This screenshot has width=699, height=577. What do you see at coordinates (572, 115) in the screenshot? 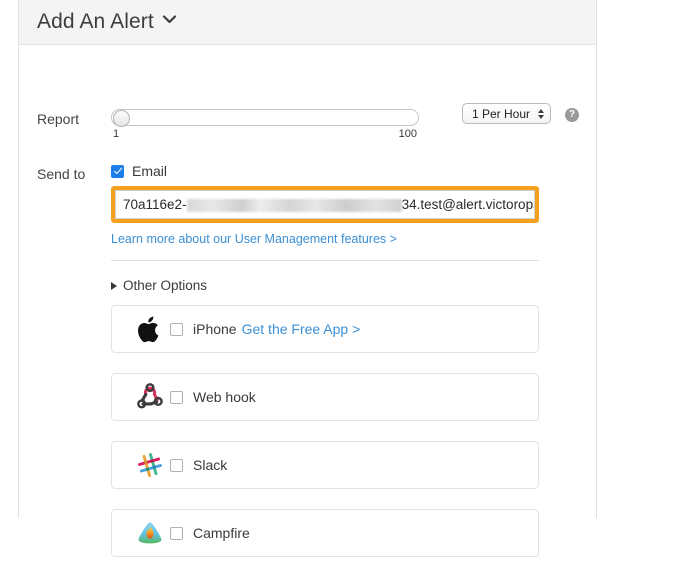
I see `question-mark-icon: ?` at bounding box center [572, 115].